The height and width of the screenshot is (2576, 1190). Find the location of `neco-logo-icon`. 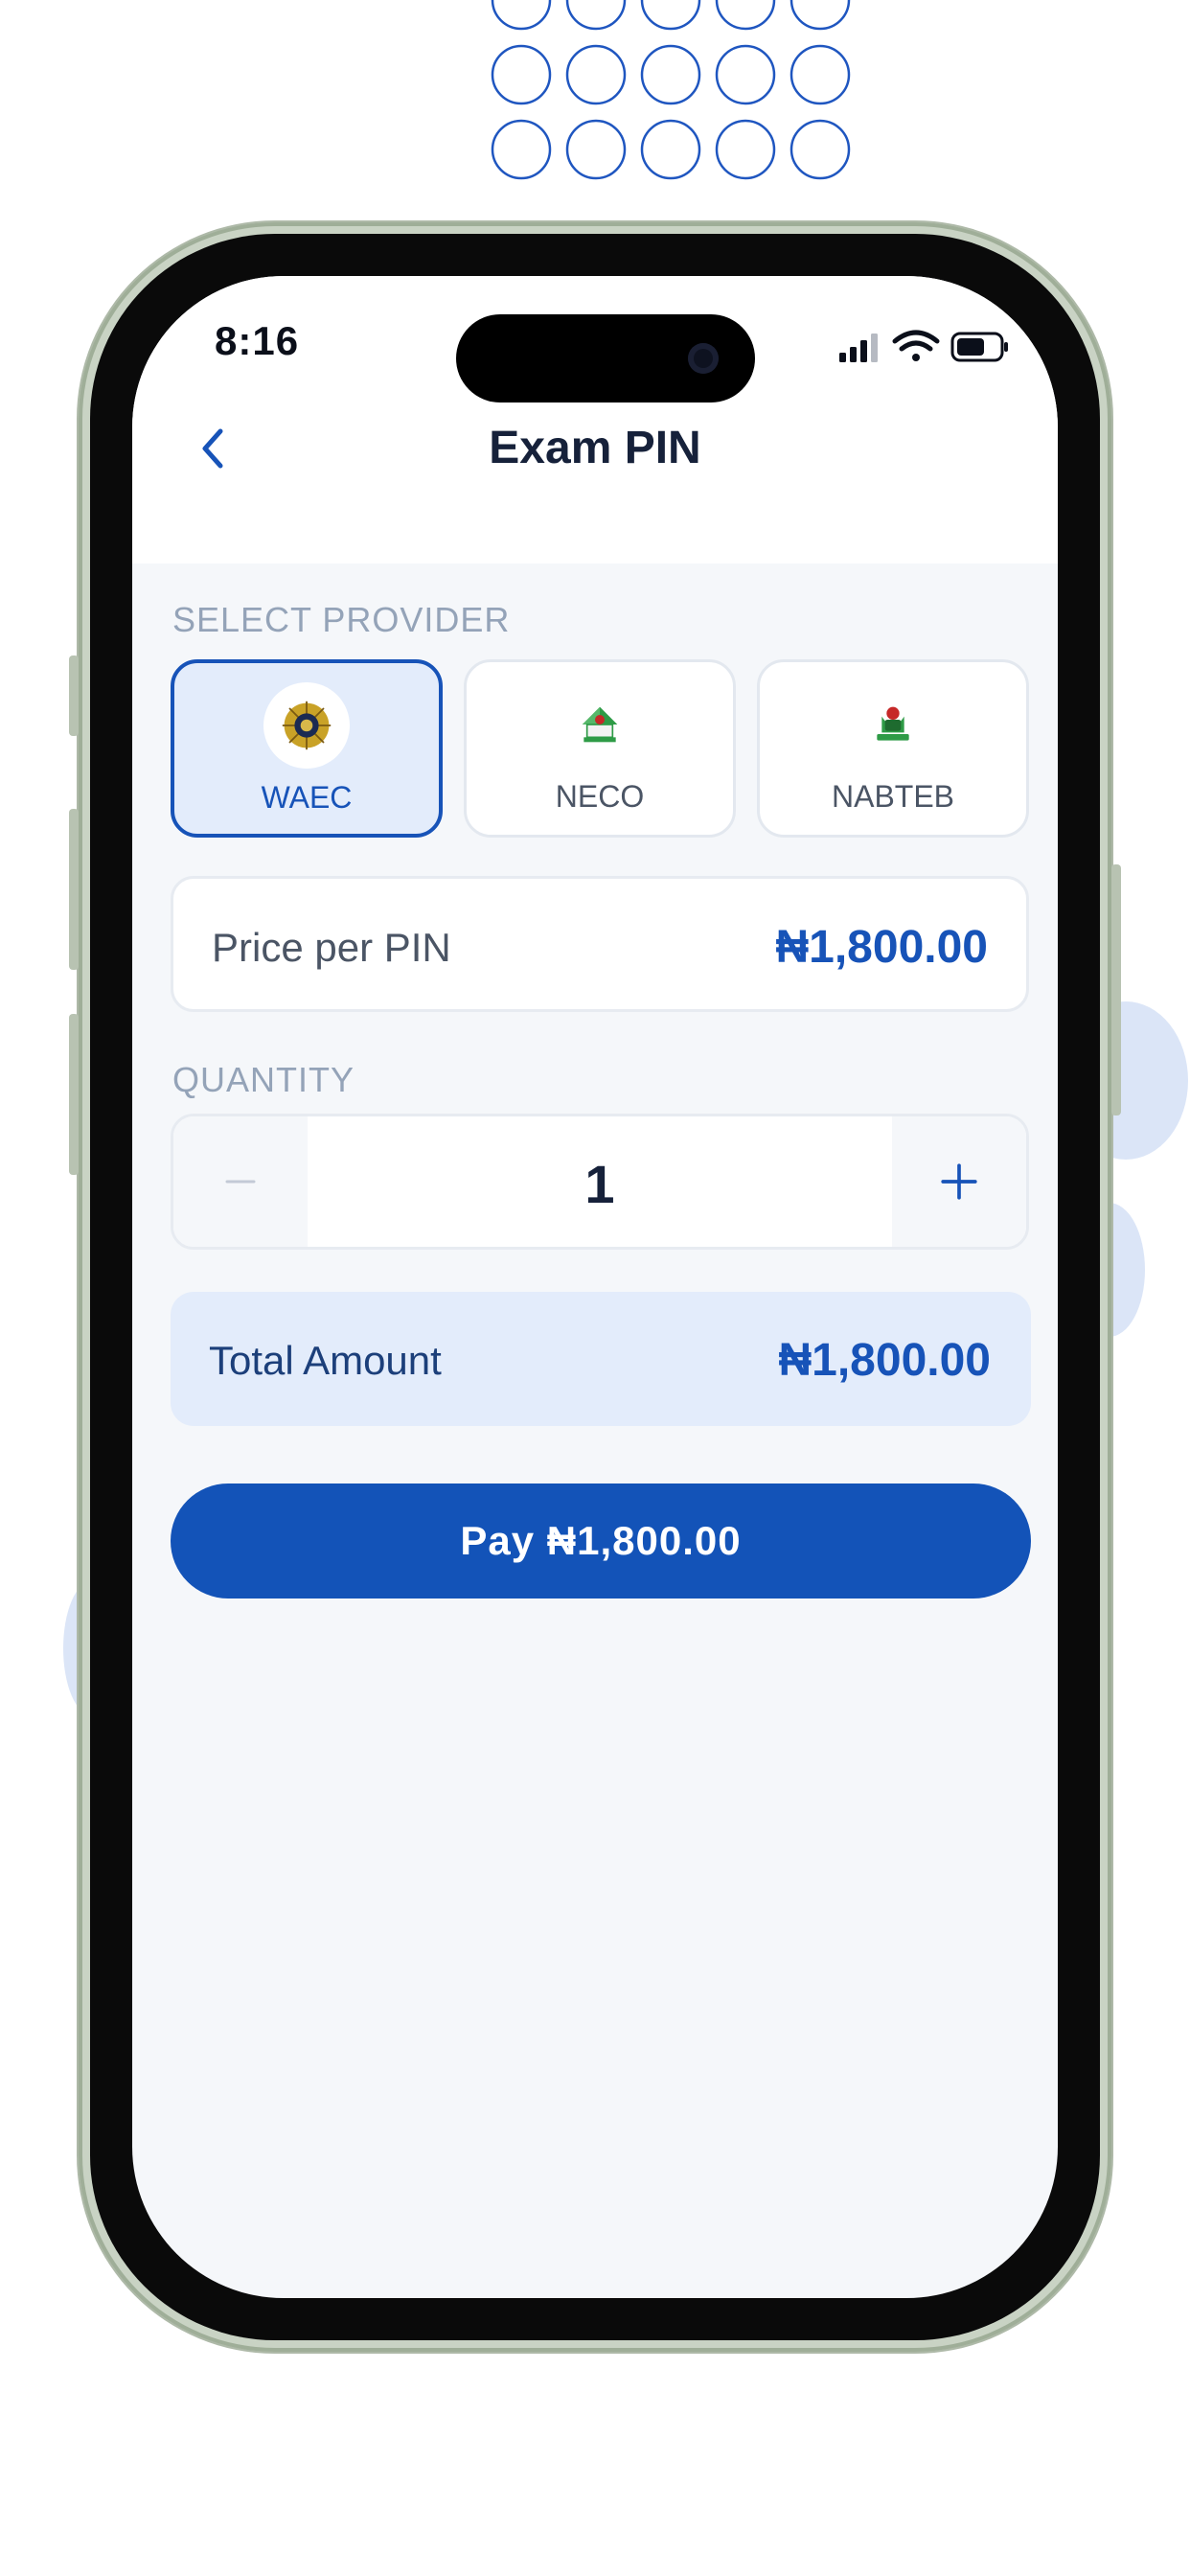

neco-logo-icon is located at coordinates (600, 724).